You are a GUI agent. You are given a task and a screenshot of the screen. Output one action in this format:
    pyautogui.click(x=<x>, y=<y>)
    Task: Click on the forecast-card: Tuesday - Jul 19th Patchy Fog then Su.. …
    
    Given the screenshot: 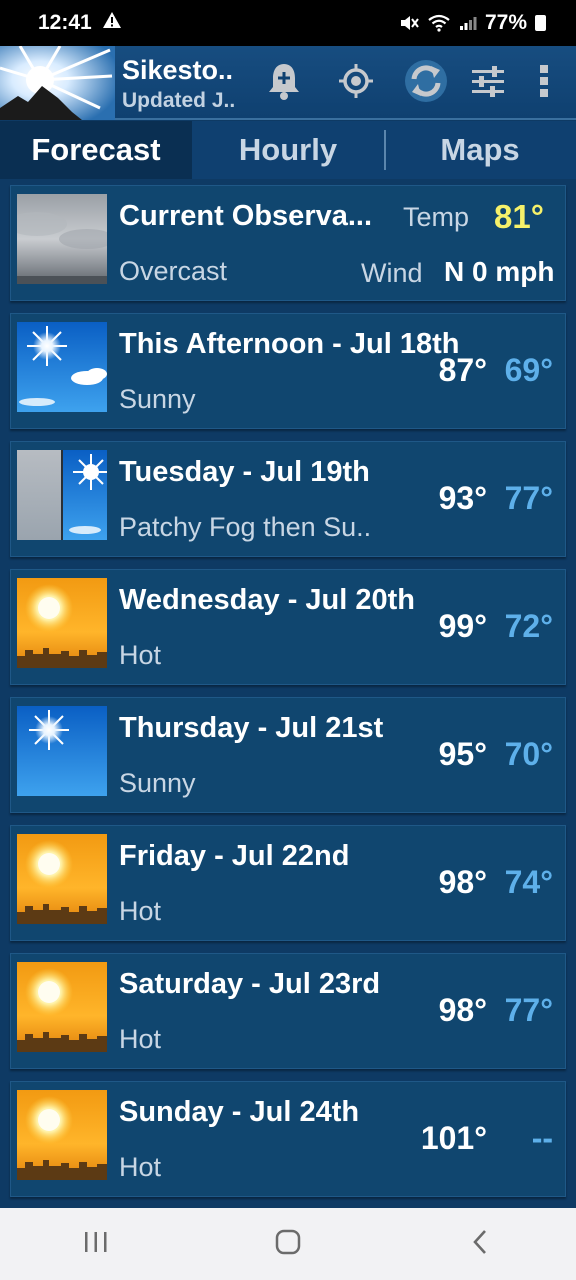 What is the action you would take?
    pyautogui.click(x=288, y=499)
    